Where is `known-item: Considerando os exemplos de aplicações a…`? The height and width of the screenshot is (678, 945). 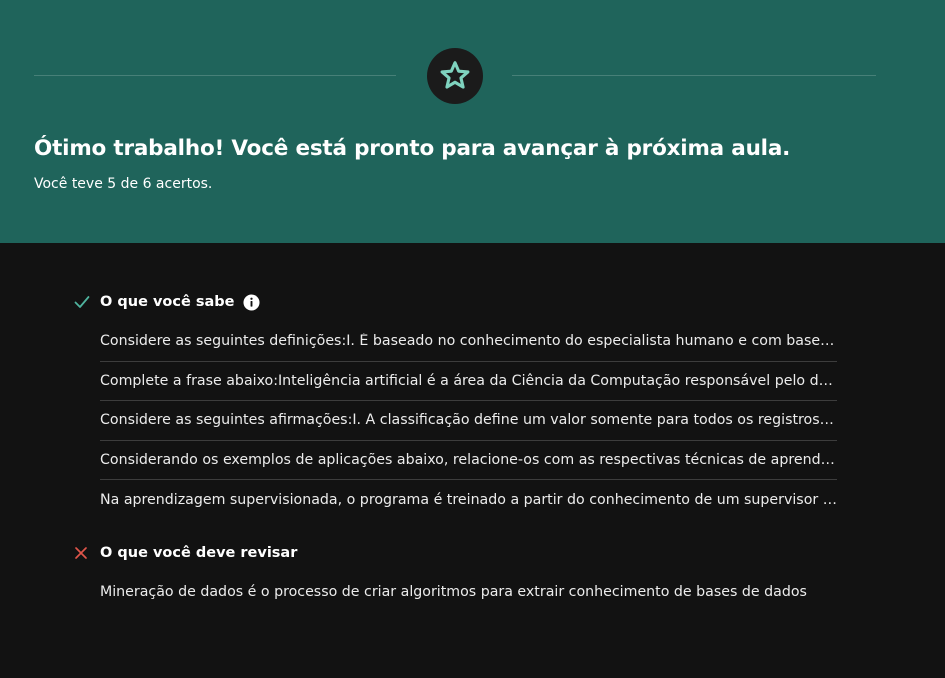
known-item: Considerando os exemplos de aplicações a… is located at coordinates (468, 460).